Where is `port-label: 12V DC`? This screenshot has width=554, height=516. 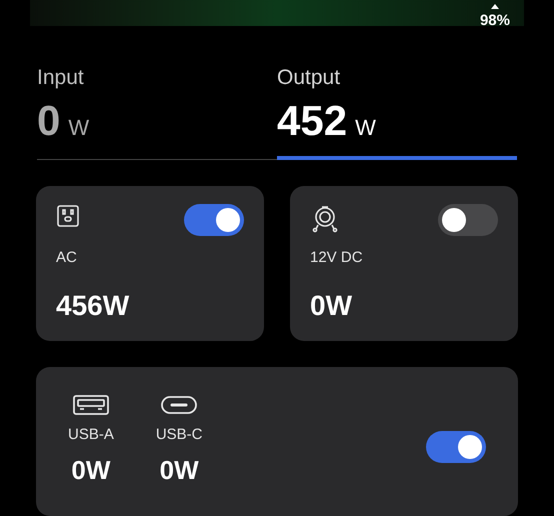
port-label: 12V DC is located at coordinates (336, 258).